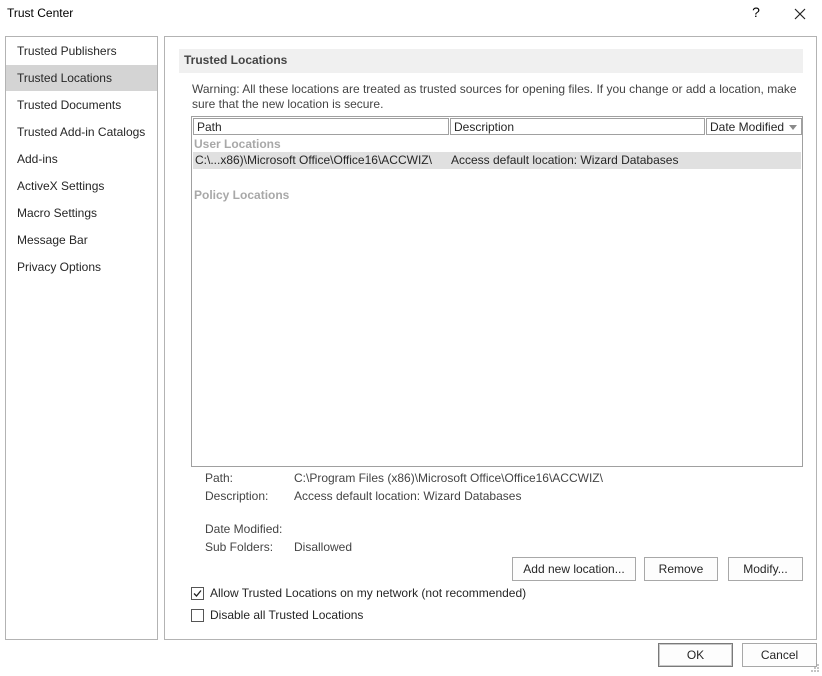 Image resolution: width=822 pixels, height=676 pixels. I want to click on resize-grip-icon, so click(815, 667).